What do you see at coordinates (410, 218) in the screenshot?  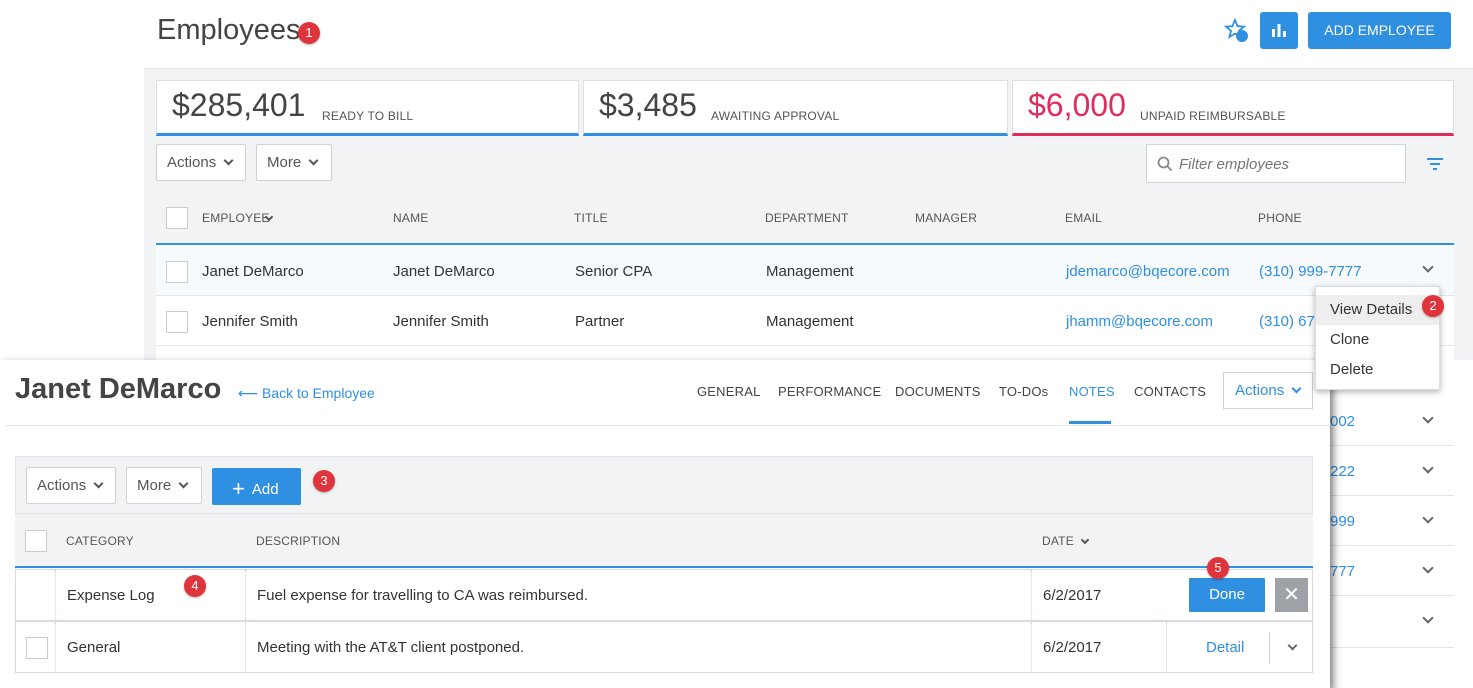 I see `col-name: NAME` at bounding box center [410, 218].